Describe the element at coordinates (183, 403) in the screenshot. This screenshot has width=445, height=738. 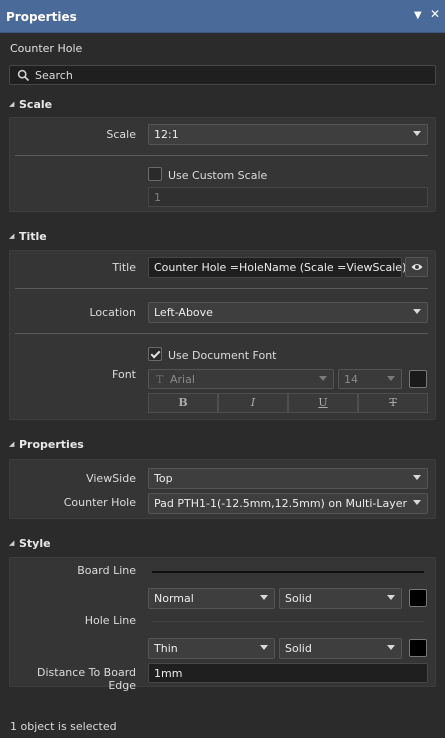
I see `bold-button: B` at that location.